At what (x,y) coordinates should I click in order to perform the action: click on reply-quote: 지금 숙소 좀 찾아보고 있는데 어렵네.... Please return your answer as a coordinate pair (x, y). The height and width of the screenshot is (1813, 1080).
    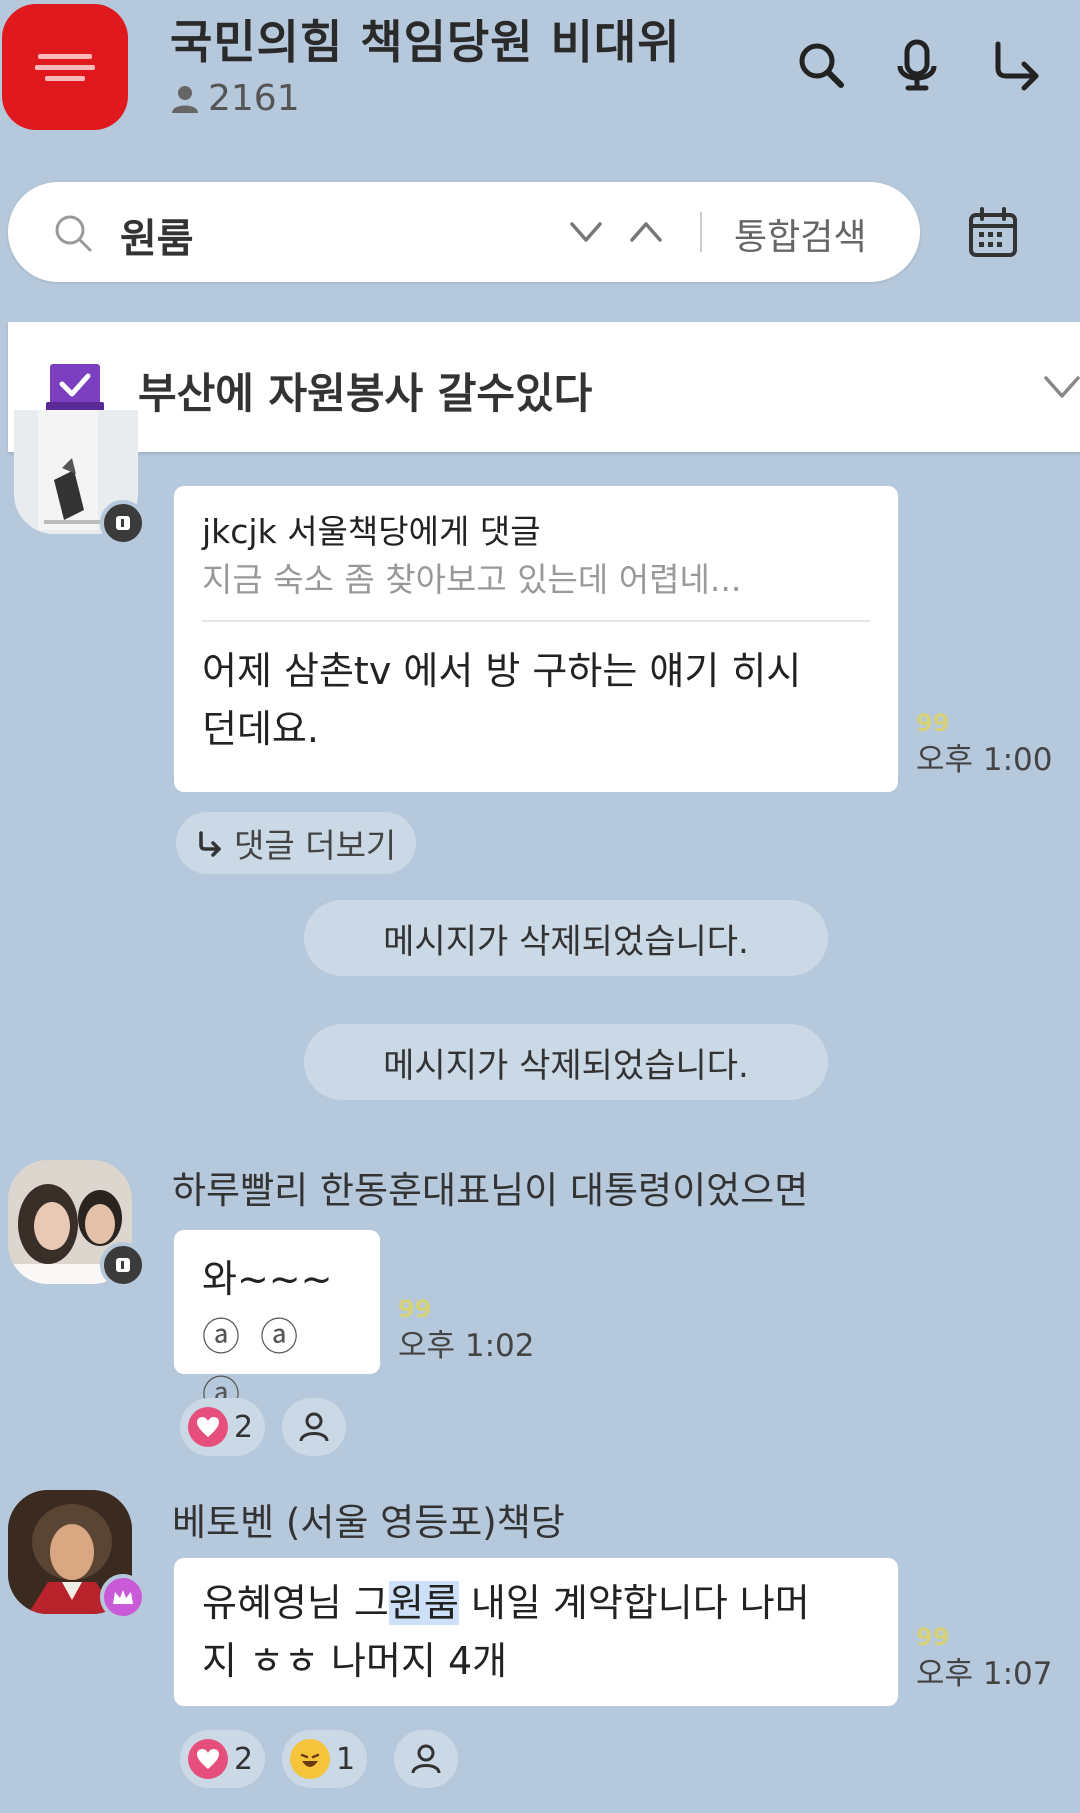
    Looking at the image, I should click on (536, 580).